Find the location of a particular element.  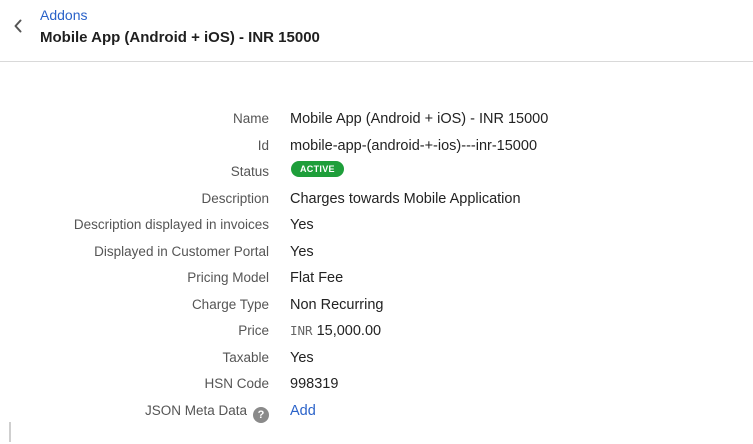

back-button is located at coordinates (18, 26).